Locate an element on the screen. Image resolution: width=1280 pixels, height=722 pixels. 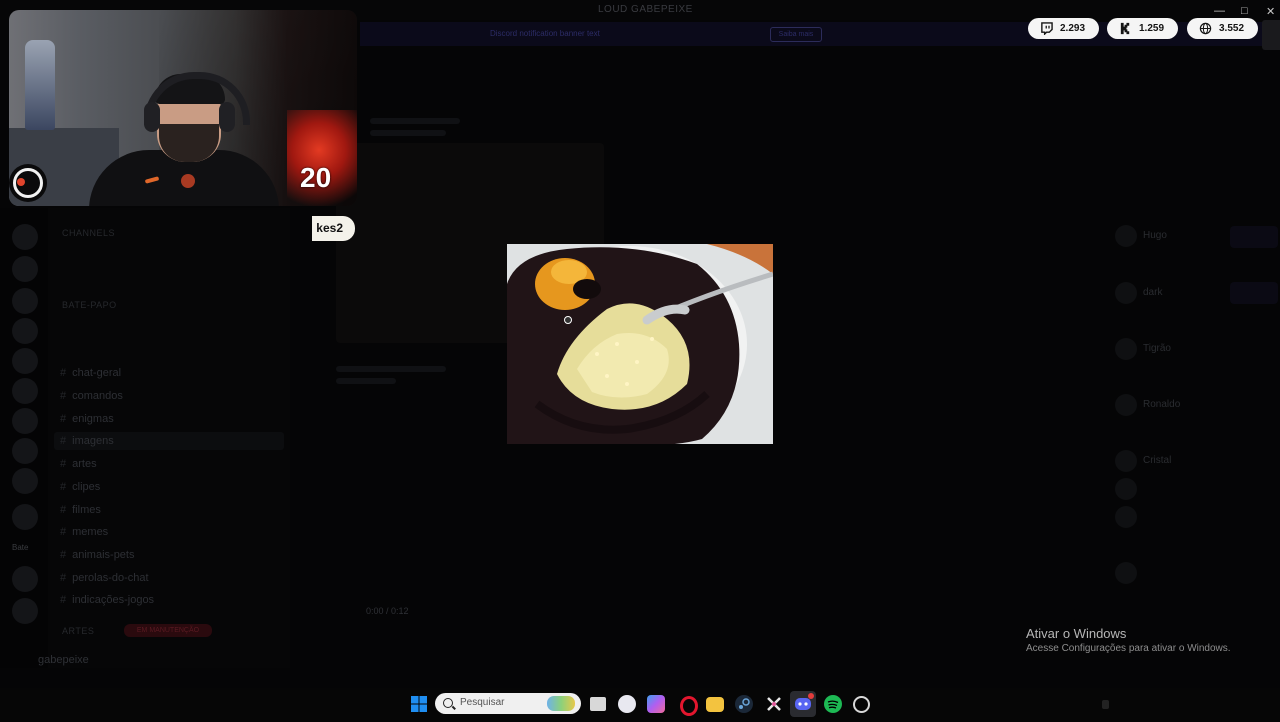
twitch-icon is located at coordinates (1047, 28).